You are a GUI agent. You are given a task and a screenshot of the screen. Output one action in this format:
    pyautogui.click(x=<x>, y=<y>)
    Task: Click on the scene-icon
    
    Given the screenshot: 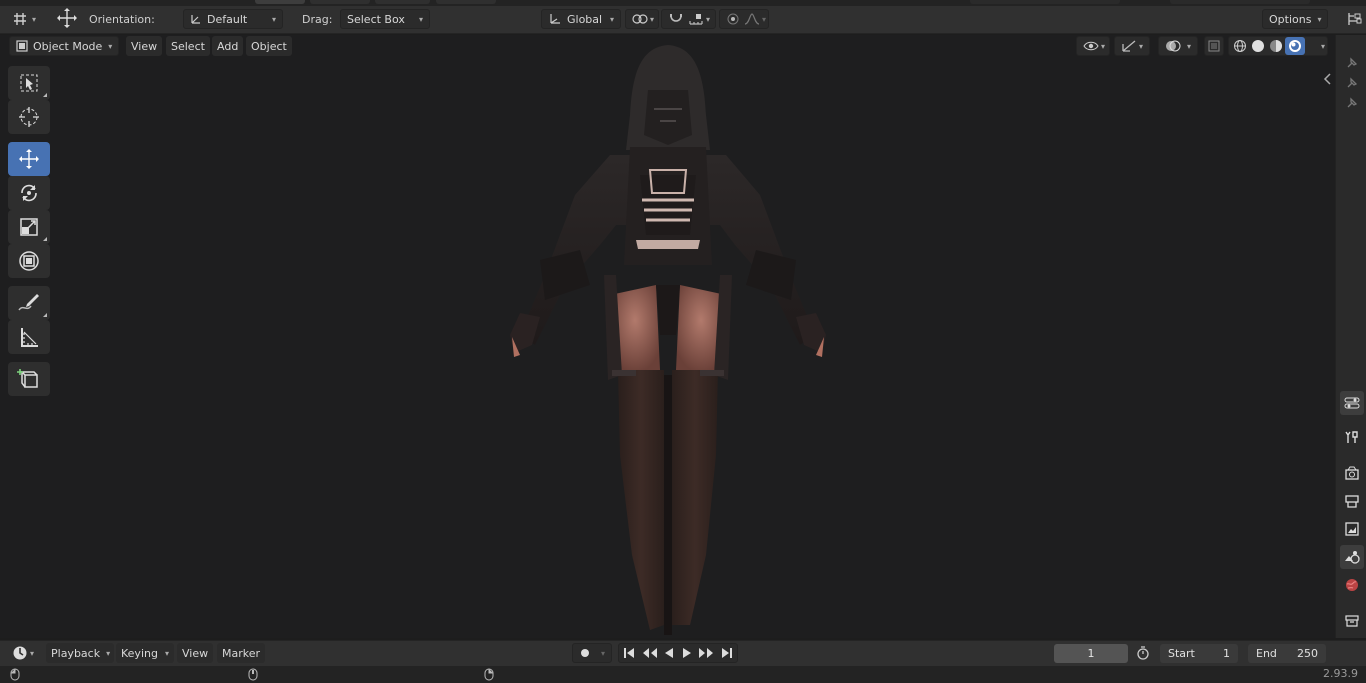 What is the action you would take?
    pyautogui.click(x=1352, y=557)
    